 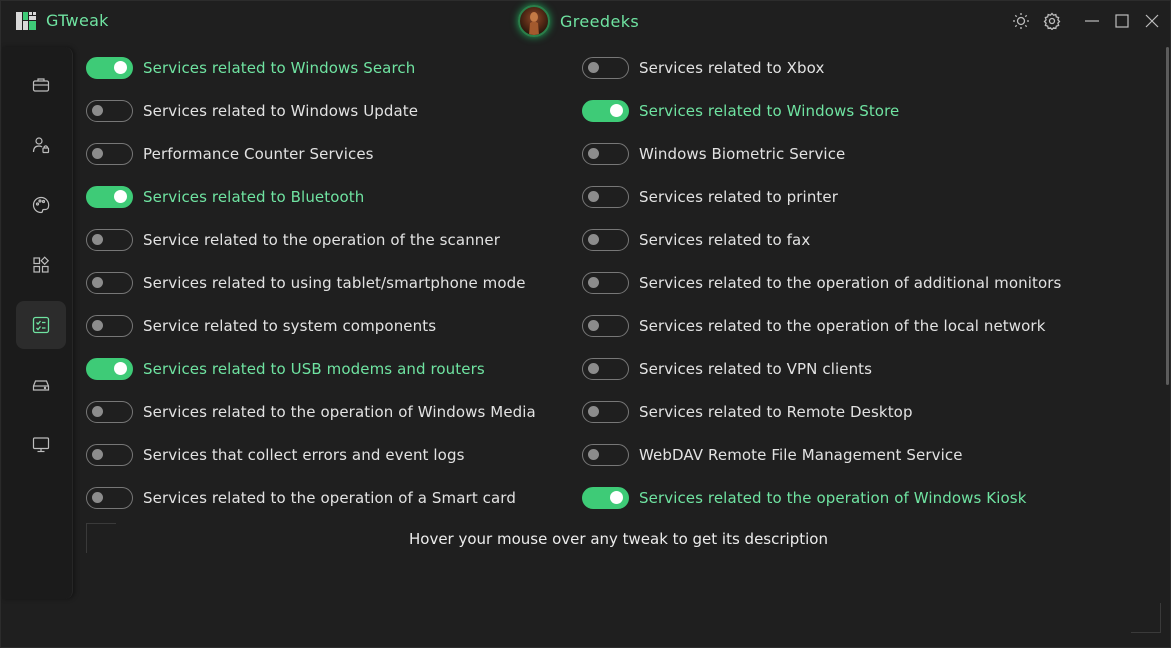 I want to click on service-toggle-row: Services related to fax, so click(x=696, y=240).